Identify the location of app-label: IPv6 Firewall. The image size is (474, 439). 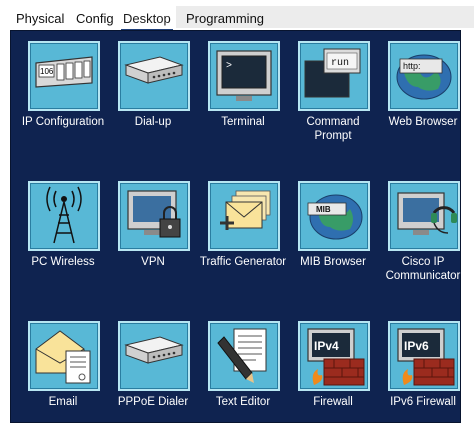
(423, 402).